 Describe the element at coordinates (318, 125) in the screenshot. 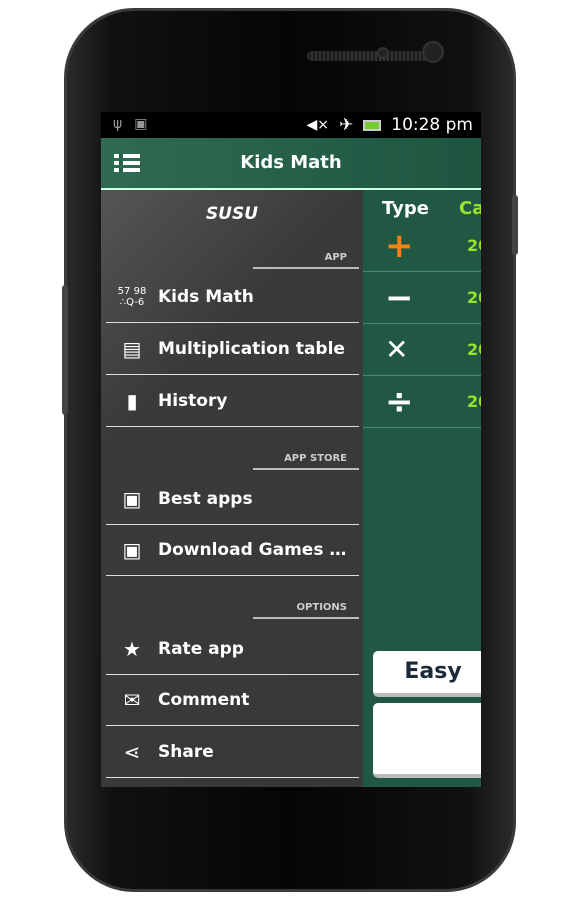

I see `mute-icon: ◀×` at that location.